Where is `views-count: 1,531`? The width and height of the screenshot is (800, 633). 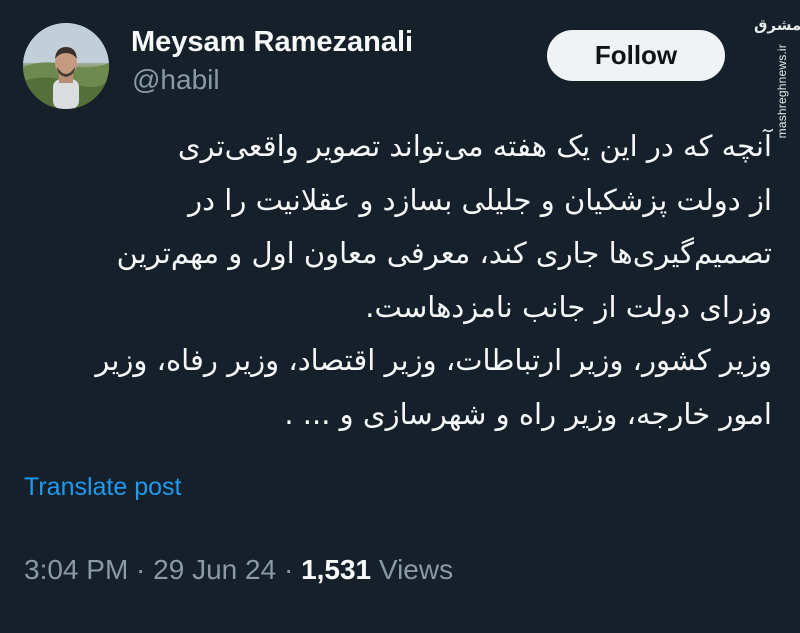 views-count: 1,531 is located at coordinates (336, 569).